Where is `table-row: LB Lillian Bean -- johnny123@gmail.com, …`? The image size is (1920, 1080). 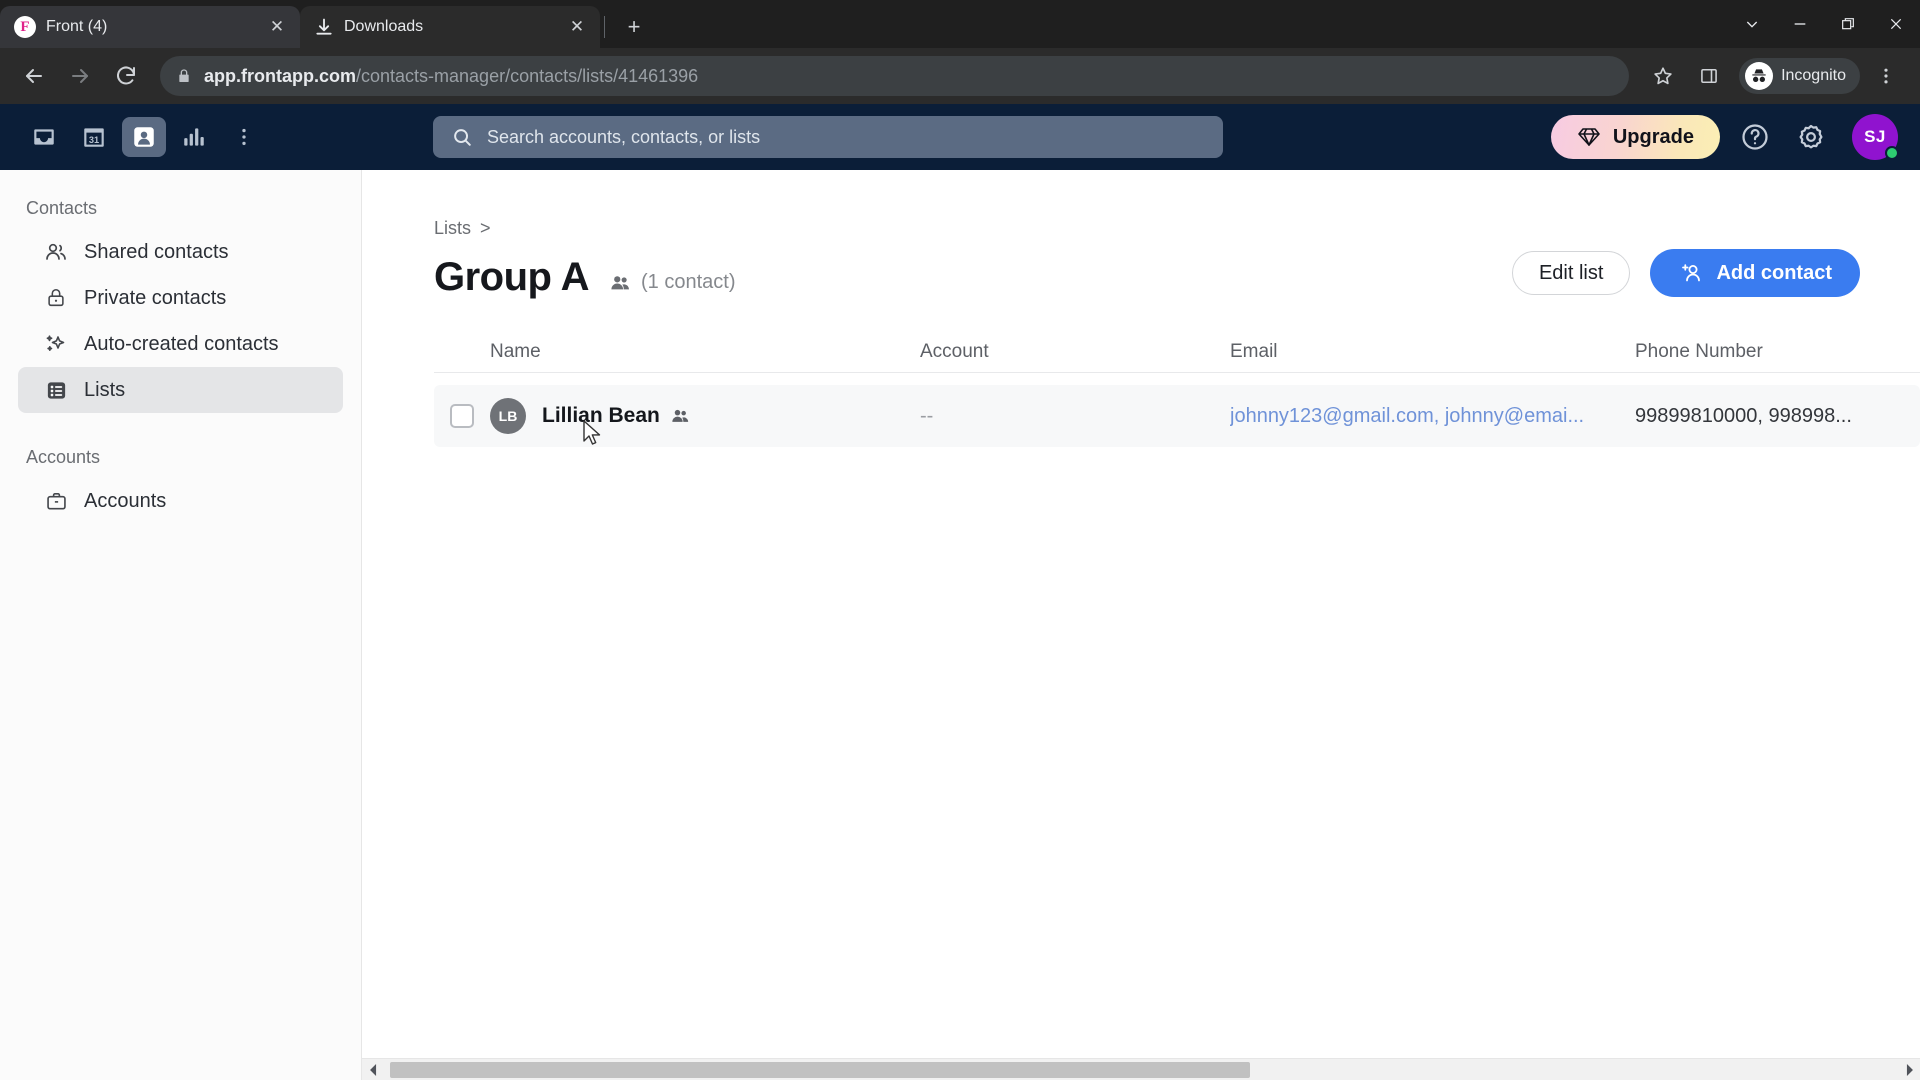
table-row: LB Lillian Bean -- johnny123@gmail.com, … is located at coordinates (1177, 416).